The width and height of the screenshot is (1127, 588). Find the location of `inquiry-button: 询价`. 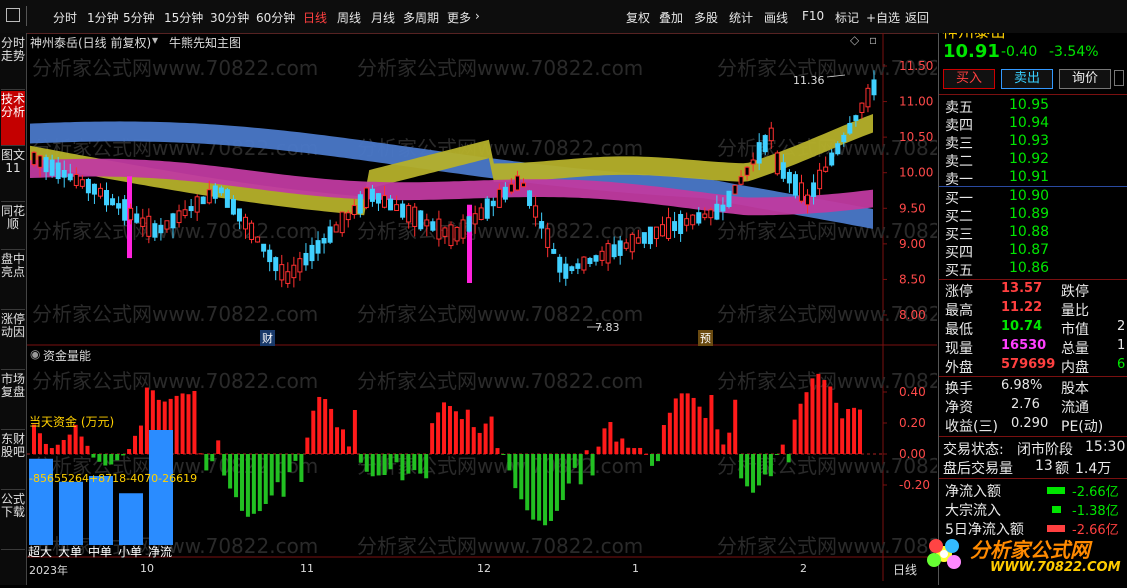

inquiry-button: 询价 is located at coordinates (1085, 79).